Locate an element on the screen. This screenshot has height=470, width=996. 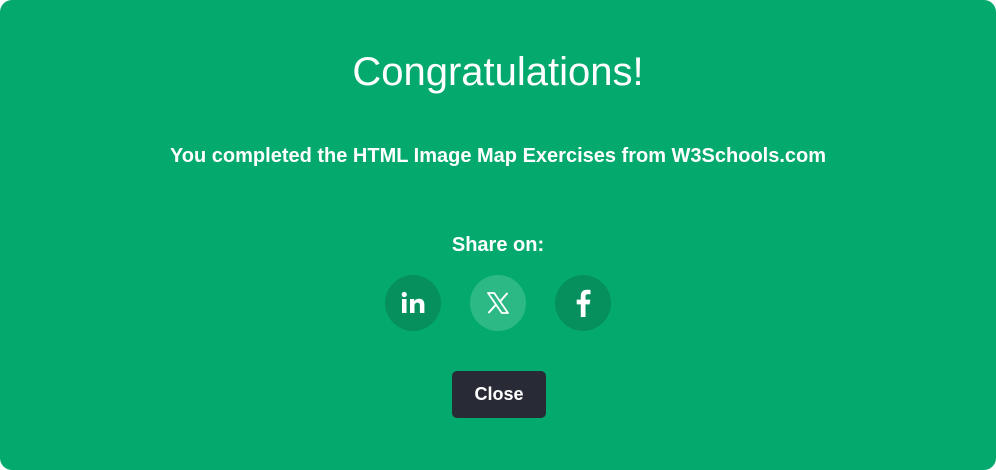
share-facebook-button is located at coordinates (583, 303).